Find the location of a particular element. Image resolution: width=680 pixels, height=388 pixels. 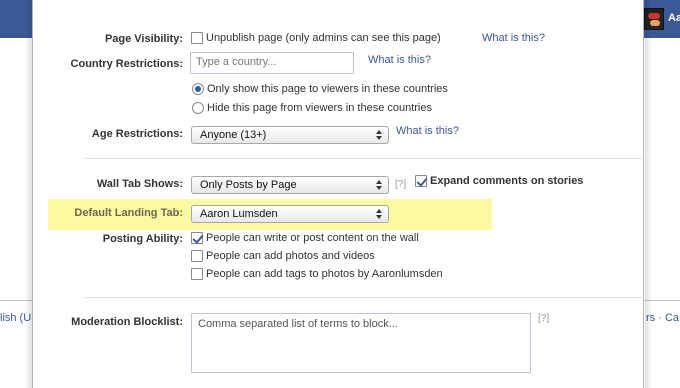

expand-comments-label: Expand comments on stories is located at coordinates (506, 181).